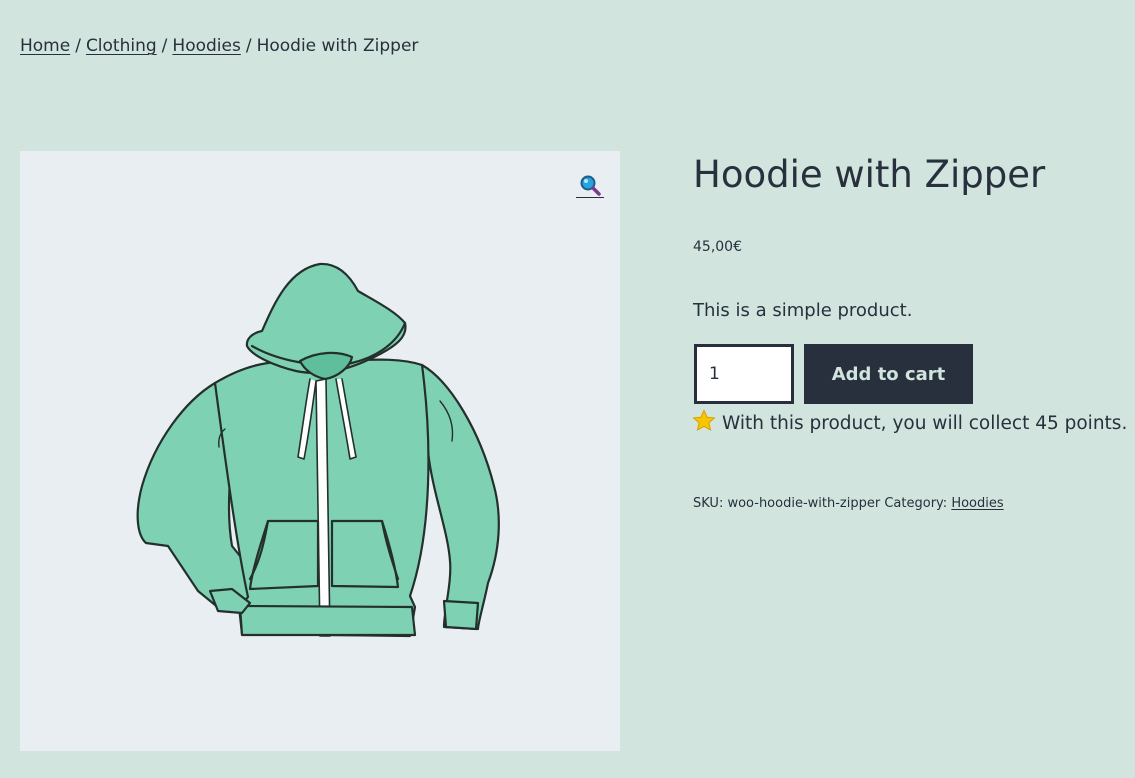 The height and width of the screenshot is (778, 1135). What do you see at coordinates (916, 503) in the screenshot?
I see `category-label: Category:` at bounding box center [916, 503].